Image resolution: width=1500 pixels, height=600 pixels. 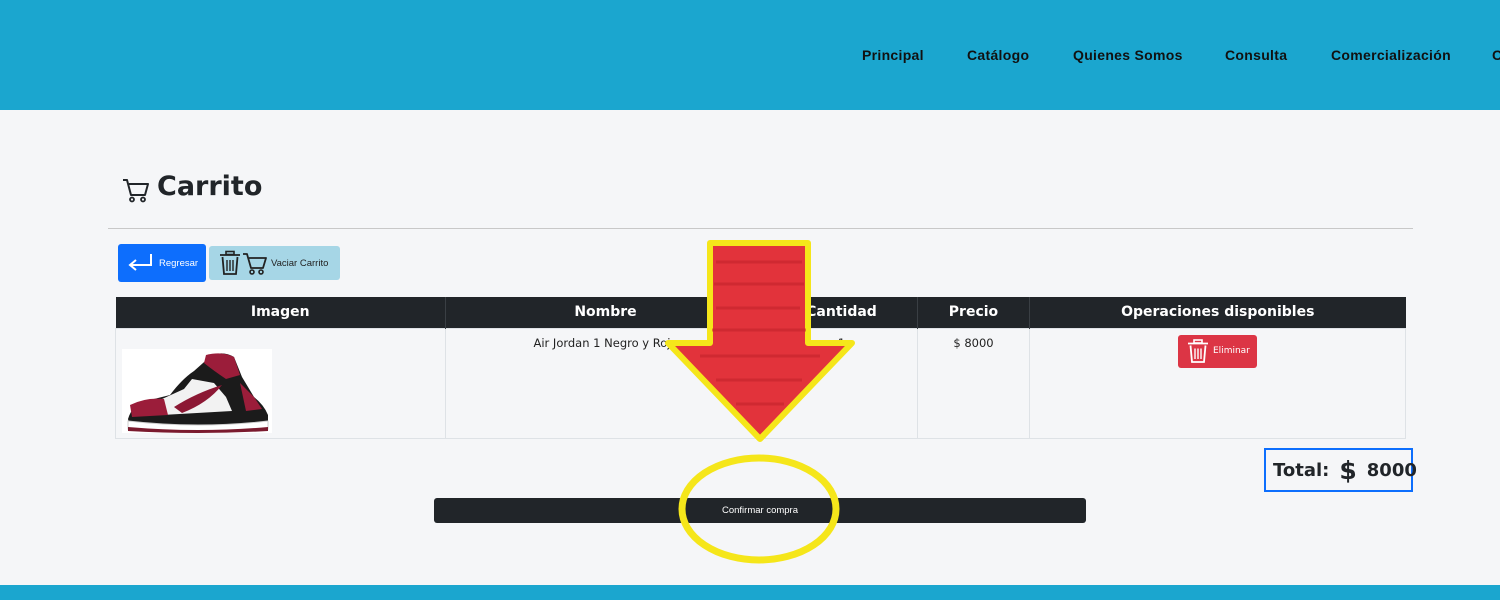 What do you see at coordinates (1217, 312) in the screenshot?
I see `column-header-operaciones: Operaciones disponibles` at bounding box center [1217, 312].